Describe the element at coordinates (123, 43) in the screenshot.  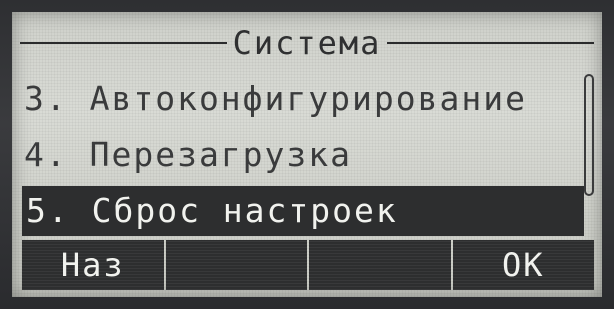
I see `header-rule-left` at that location.